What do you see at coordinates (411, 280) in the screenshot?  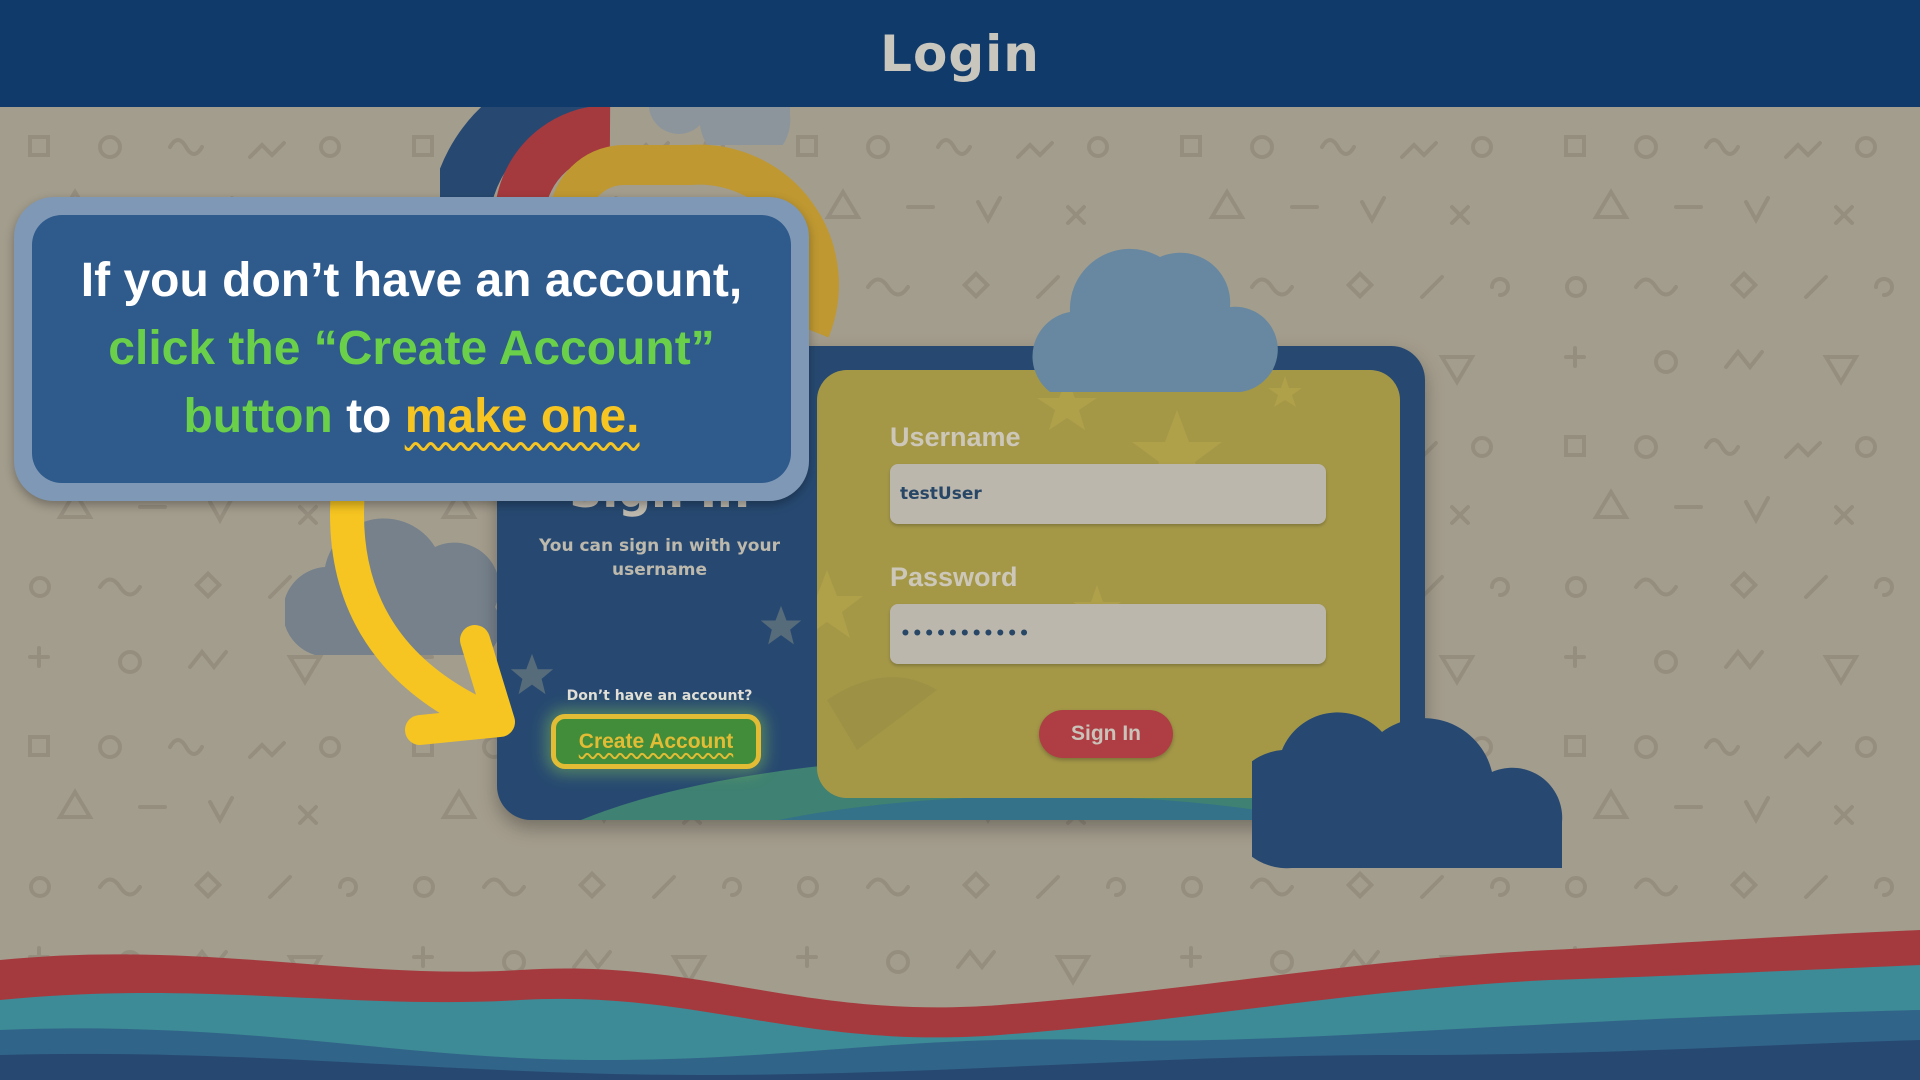 I see `callout-line-1: If you don’t have an account,` at bounding box center [411, 280].